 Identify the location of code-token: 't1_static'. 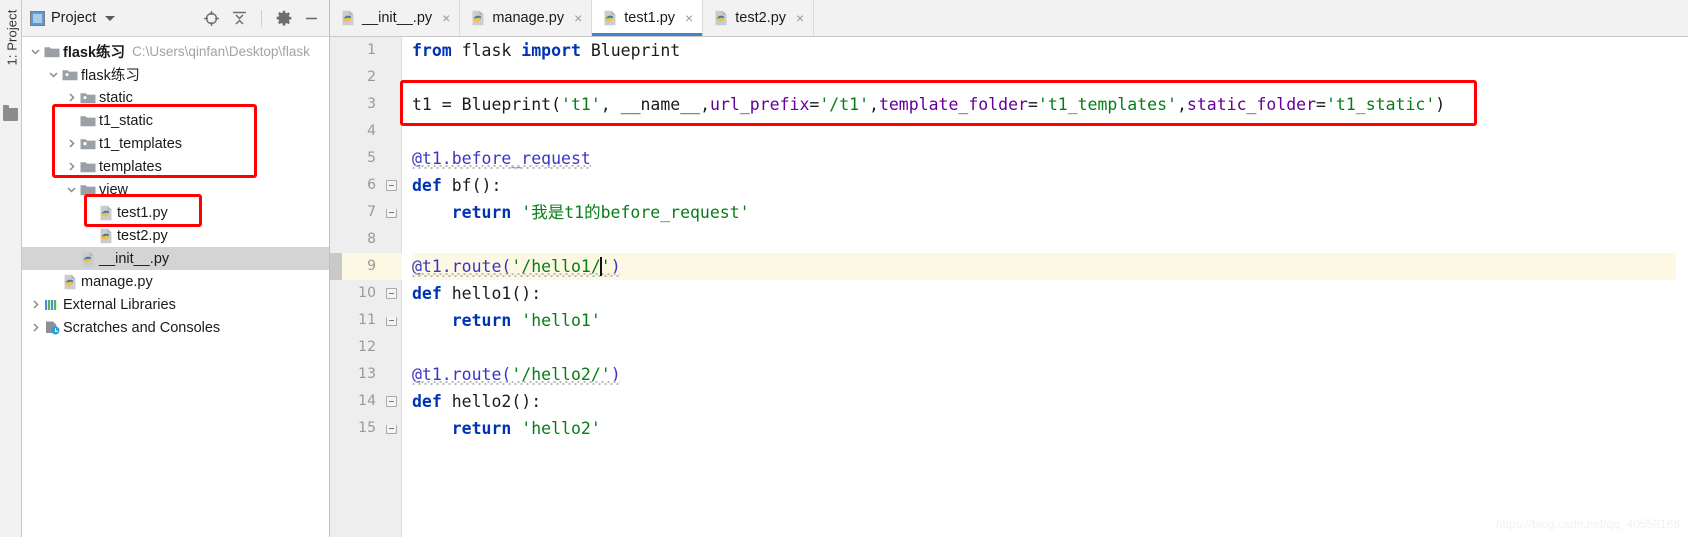
(1380, 104).